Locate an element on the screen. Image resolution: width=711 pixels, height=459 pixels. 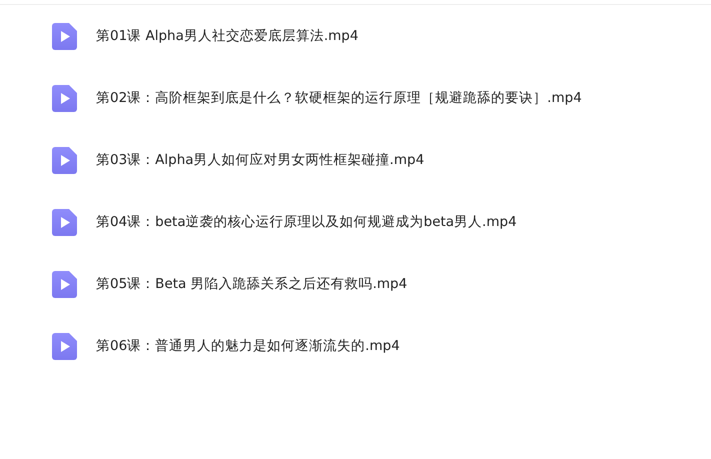
file-name: 第04课：beta逆袭的核心运行原理以及如何规避成为beta男人.mp4 is located at coordinates (306, 222).